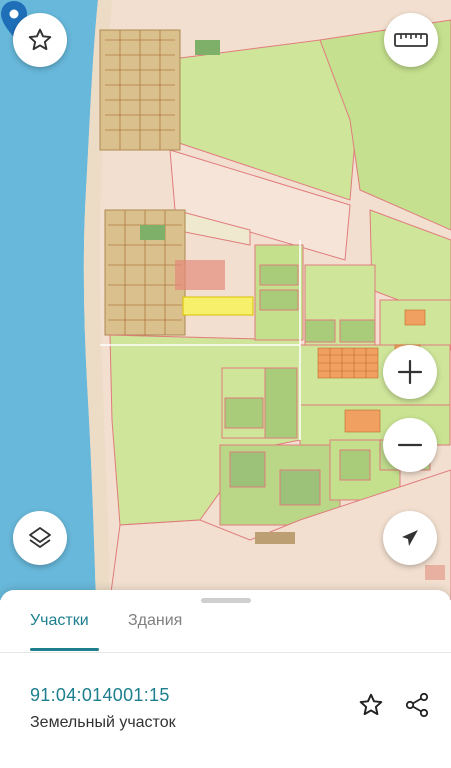  What do you see at coordinates (226, 600) in the screenshot?
I see `sheet-drag-handle` at bounding box center [226, 600].